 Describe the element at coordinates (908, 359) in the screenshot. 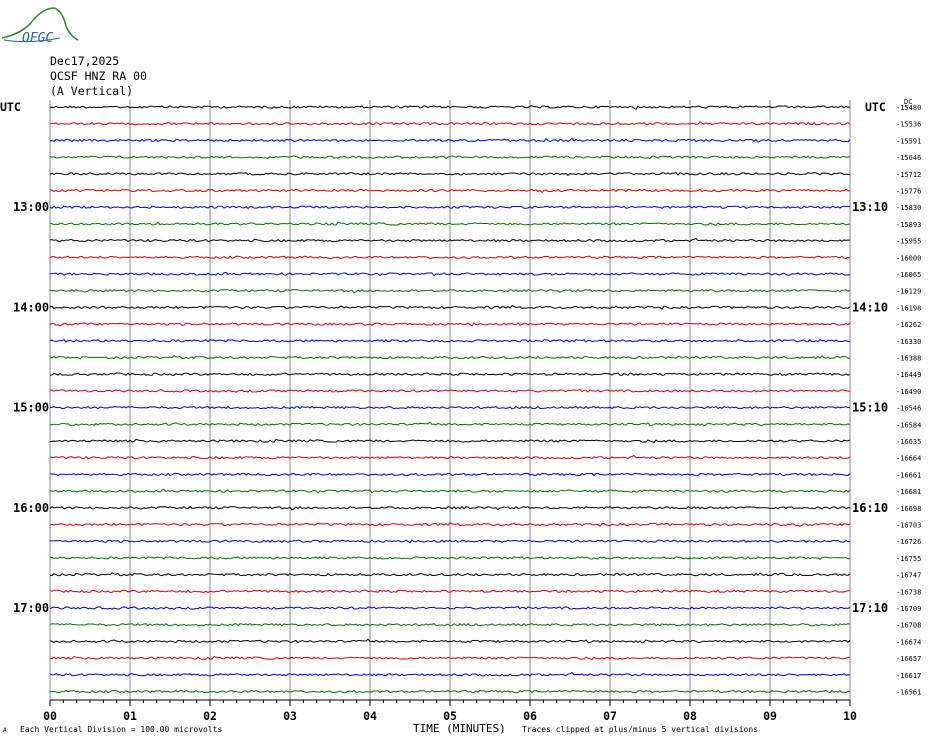

I see `dc-offset-label: -16388` at that location.